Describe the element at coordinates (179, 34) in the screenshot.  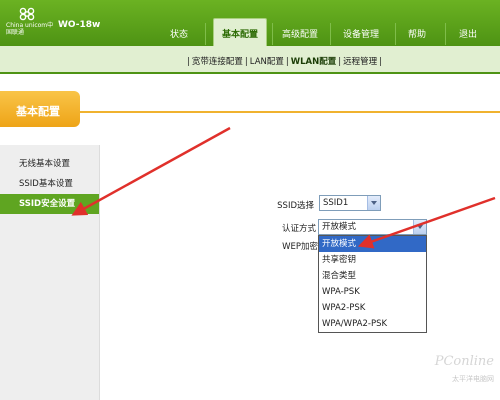
I see `nav-status: 状态` at that location.